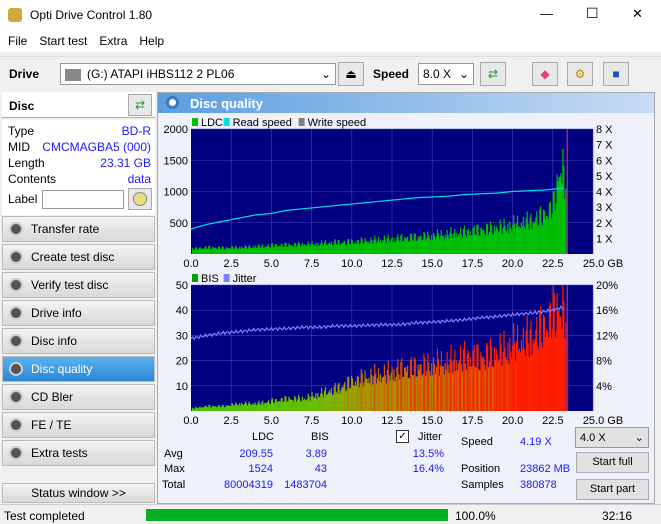 The image size is (661, 524). Describe the element at coordinates (210, 279) in the screenshot. I see `legend-label: BIS` at that location.